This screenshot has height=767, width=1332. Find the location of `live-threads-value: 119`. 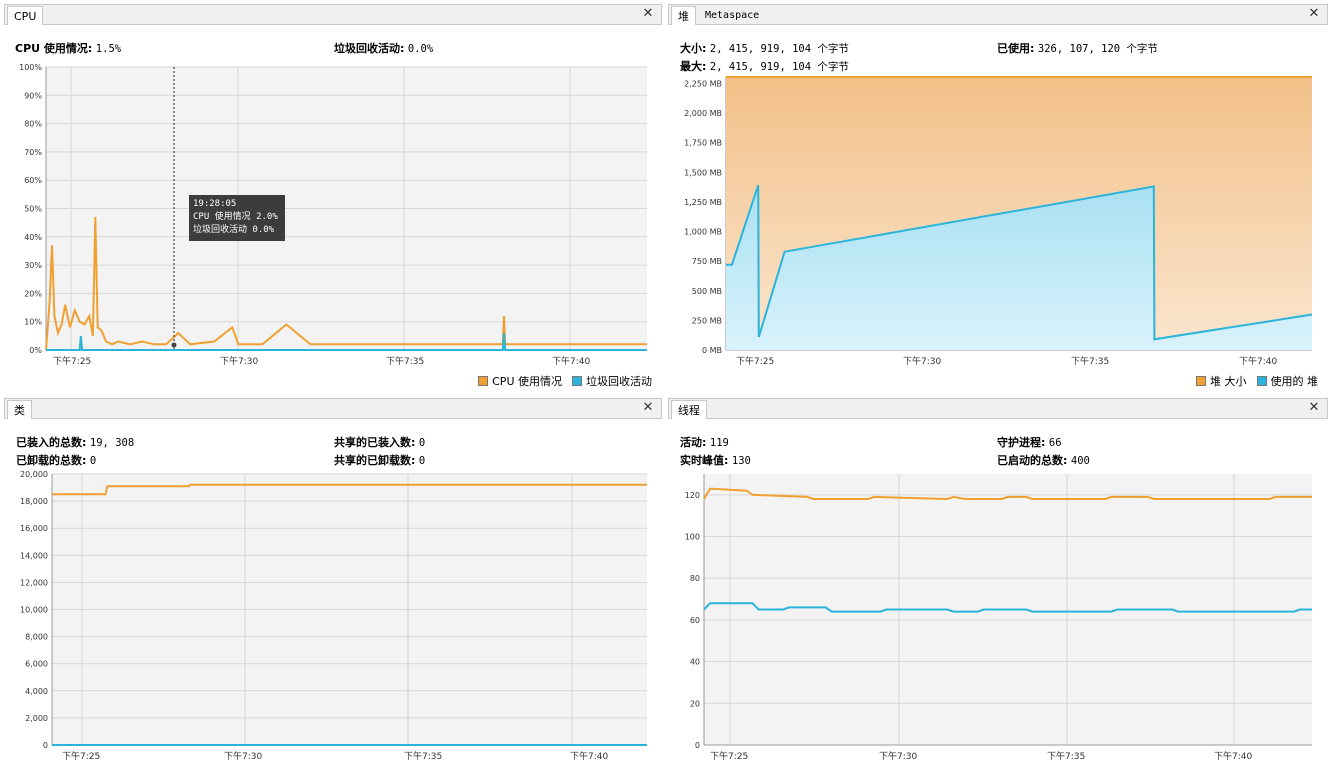

live-threads-value: 119 is located at coordinates (719, 443).